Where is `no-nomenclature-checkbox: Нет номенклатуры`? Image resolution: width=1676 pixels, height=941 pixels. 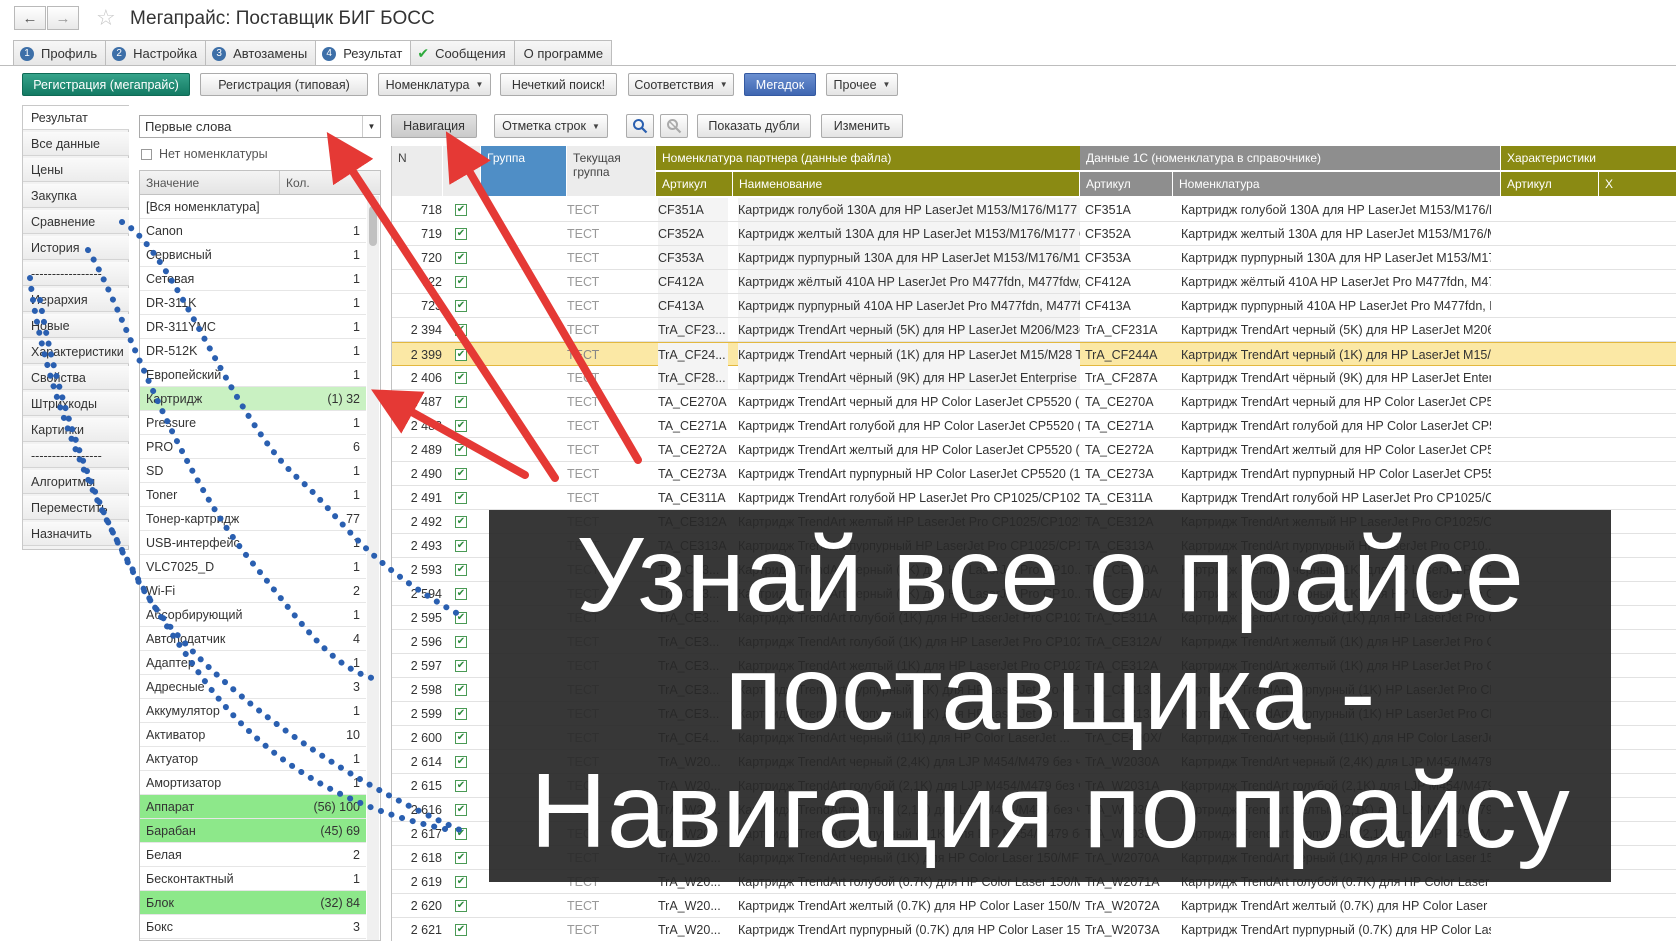 no-nomenclature-checkbox: Нет номенклатуры is located at coordinates (204, 154).